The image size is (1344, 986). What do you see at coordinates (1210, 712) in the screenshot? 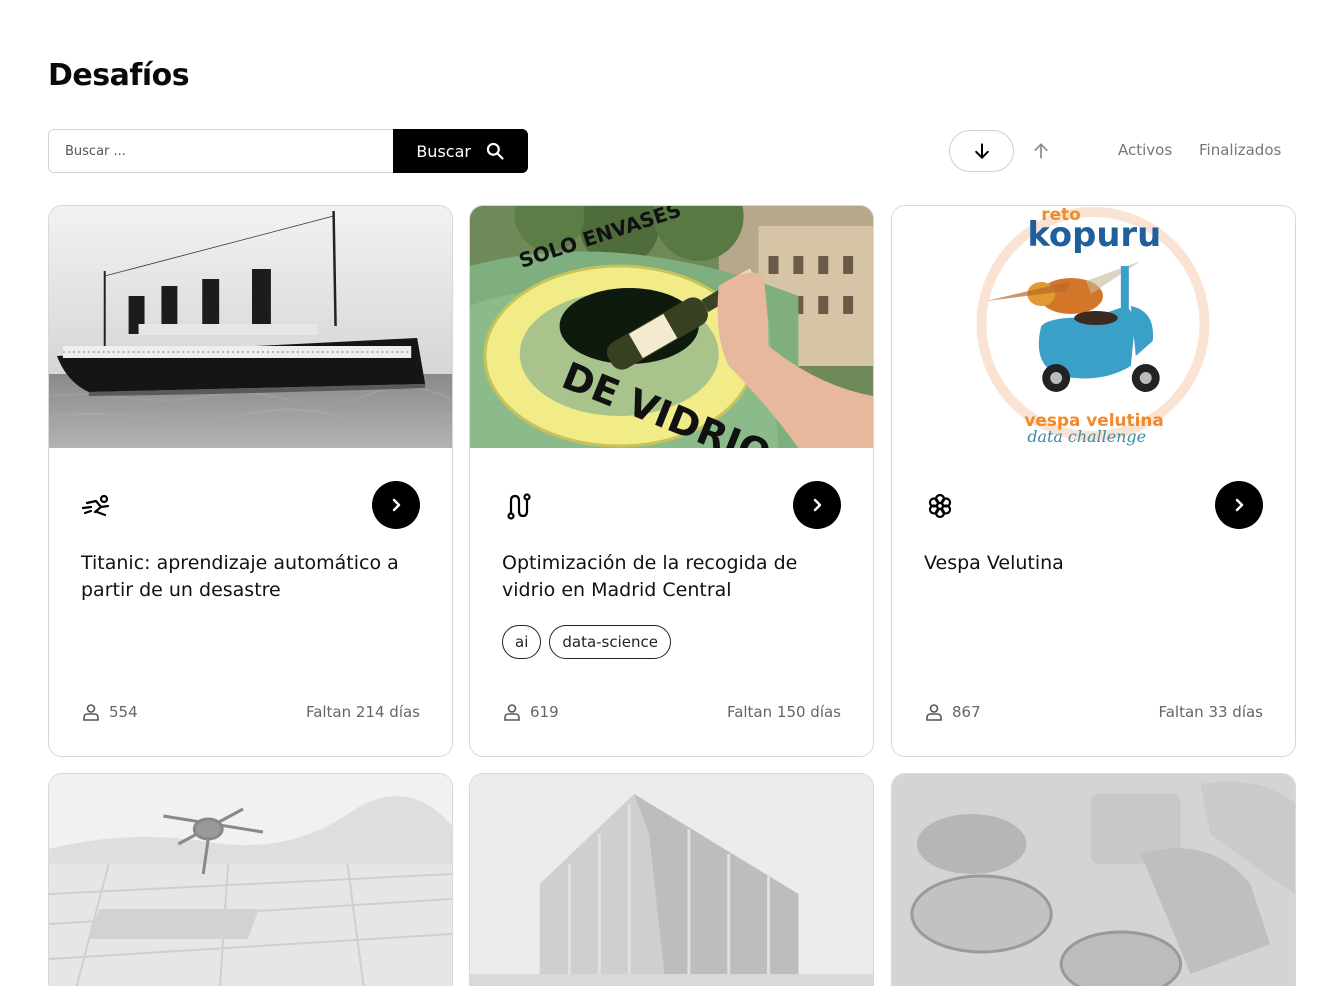
I see `remaining-days: Faltan 33 días` at bounding box center [1210, 712].